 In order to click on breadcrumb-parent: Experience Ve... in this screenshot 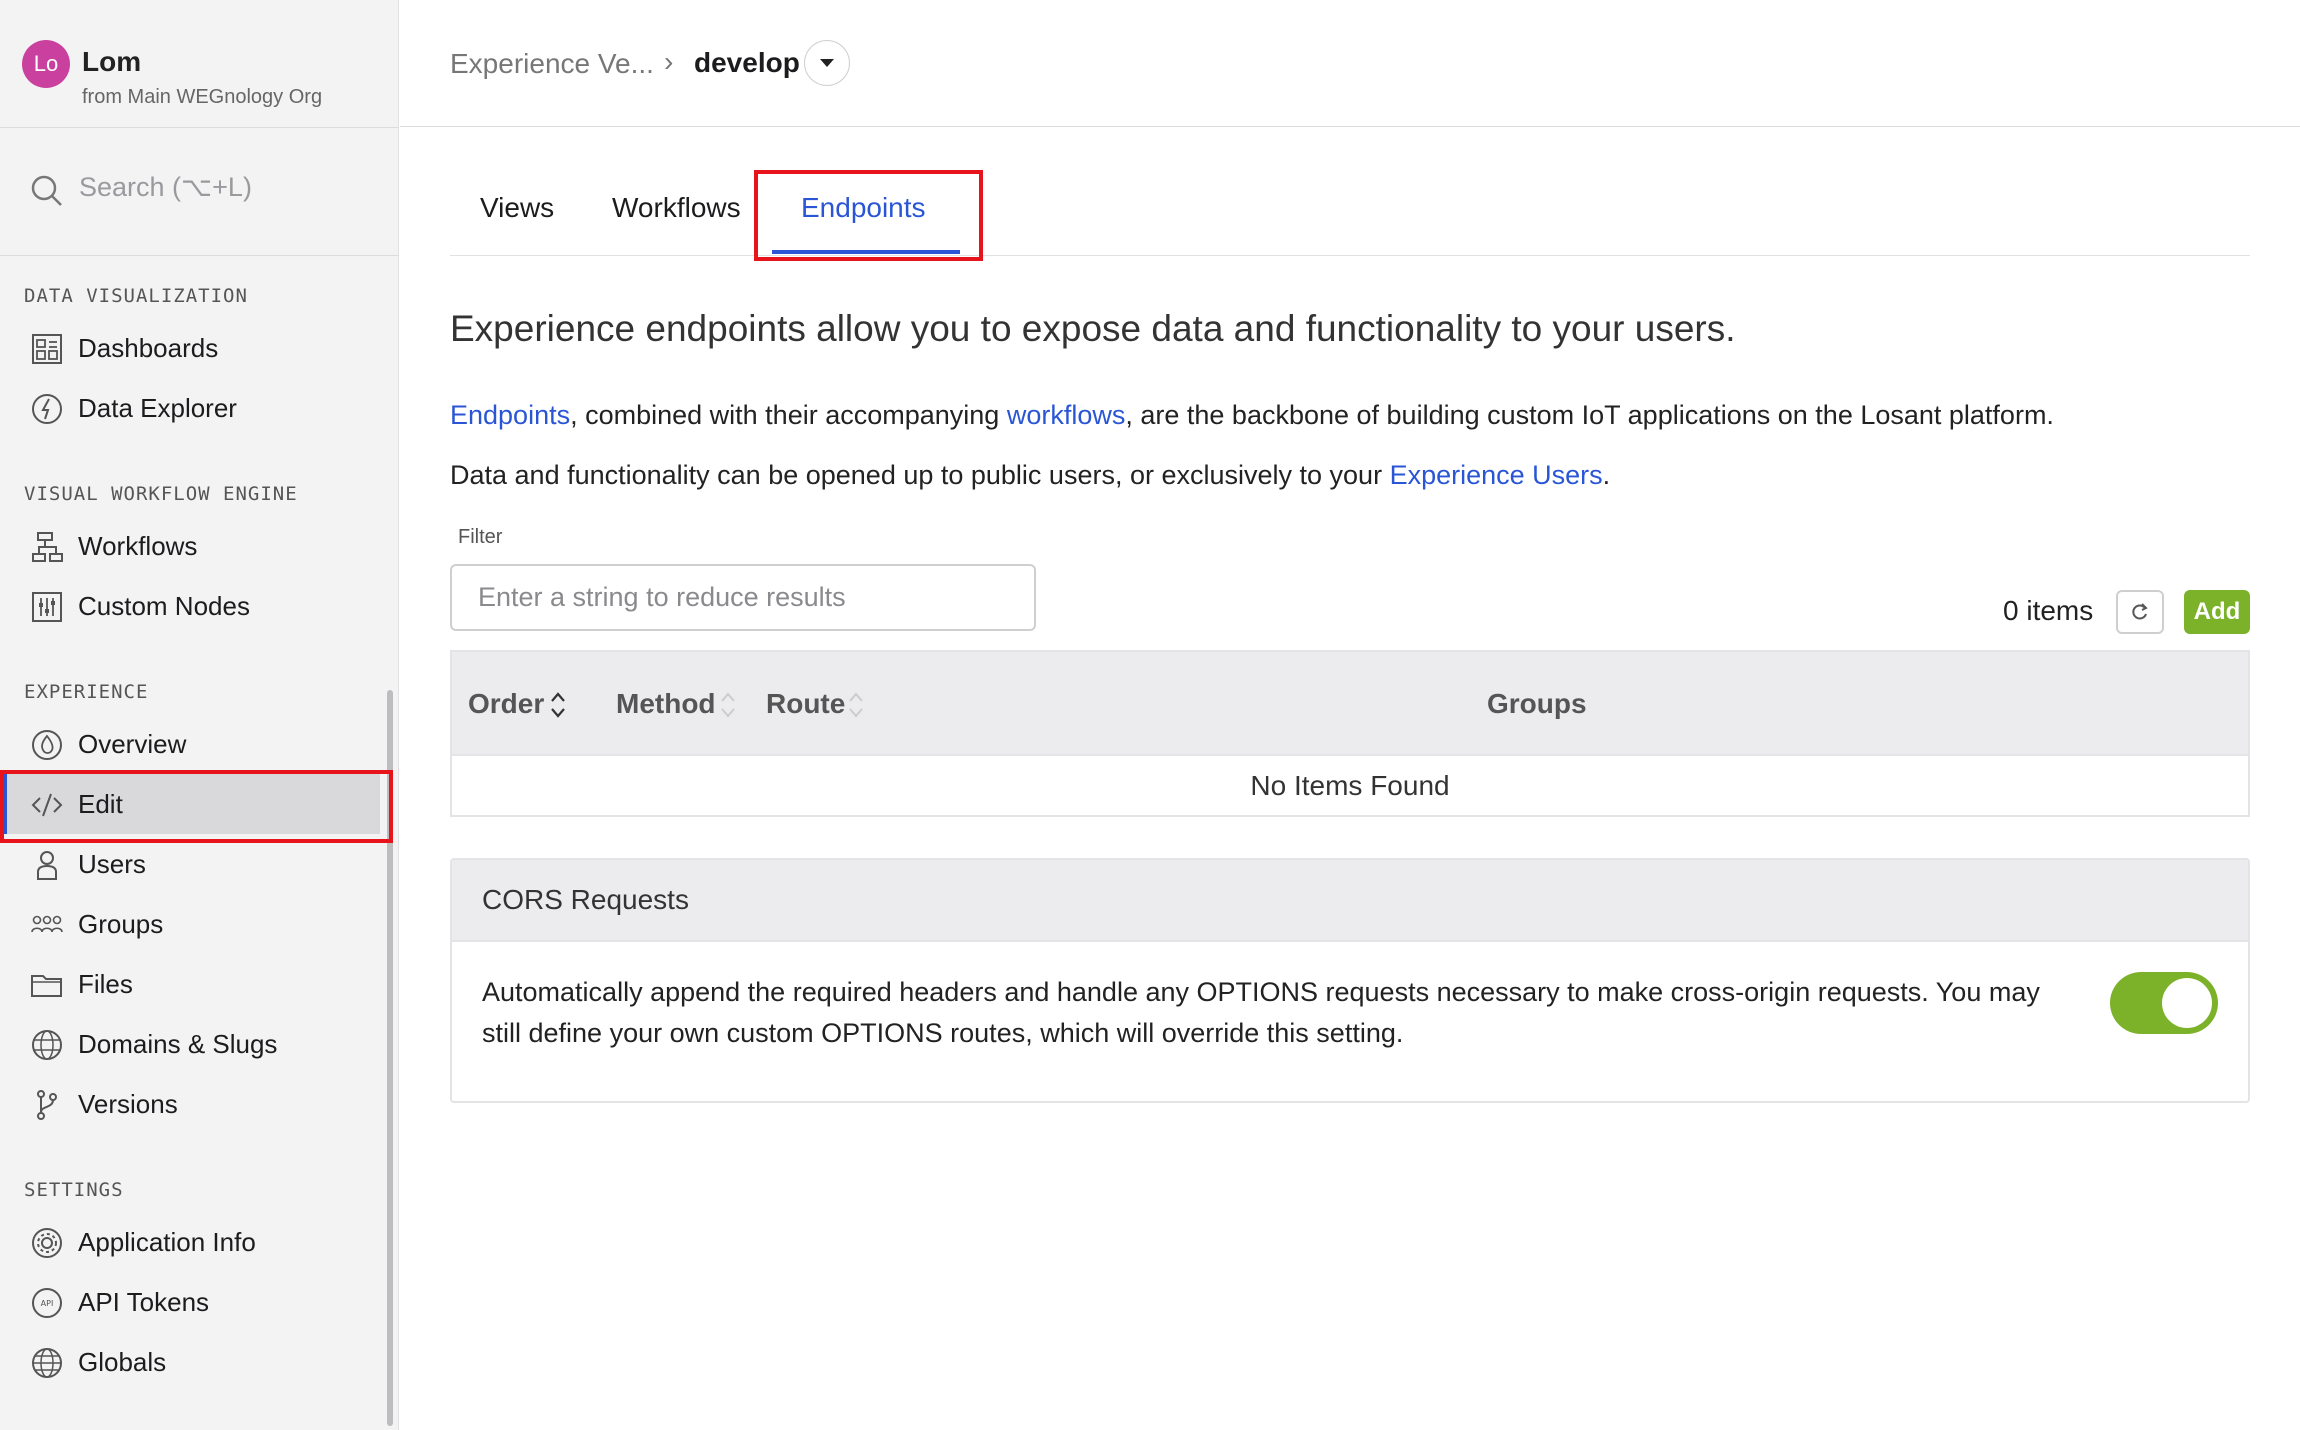, I will do `click(552, 64)`.